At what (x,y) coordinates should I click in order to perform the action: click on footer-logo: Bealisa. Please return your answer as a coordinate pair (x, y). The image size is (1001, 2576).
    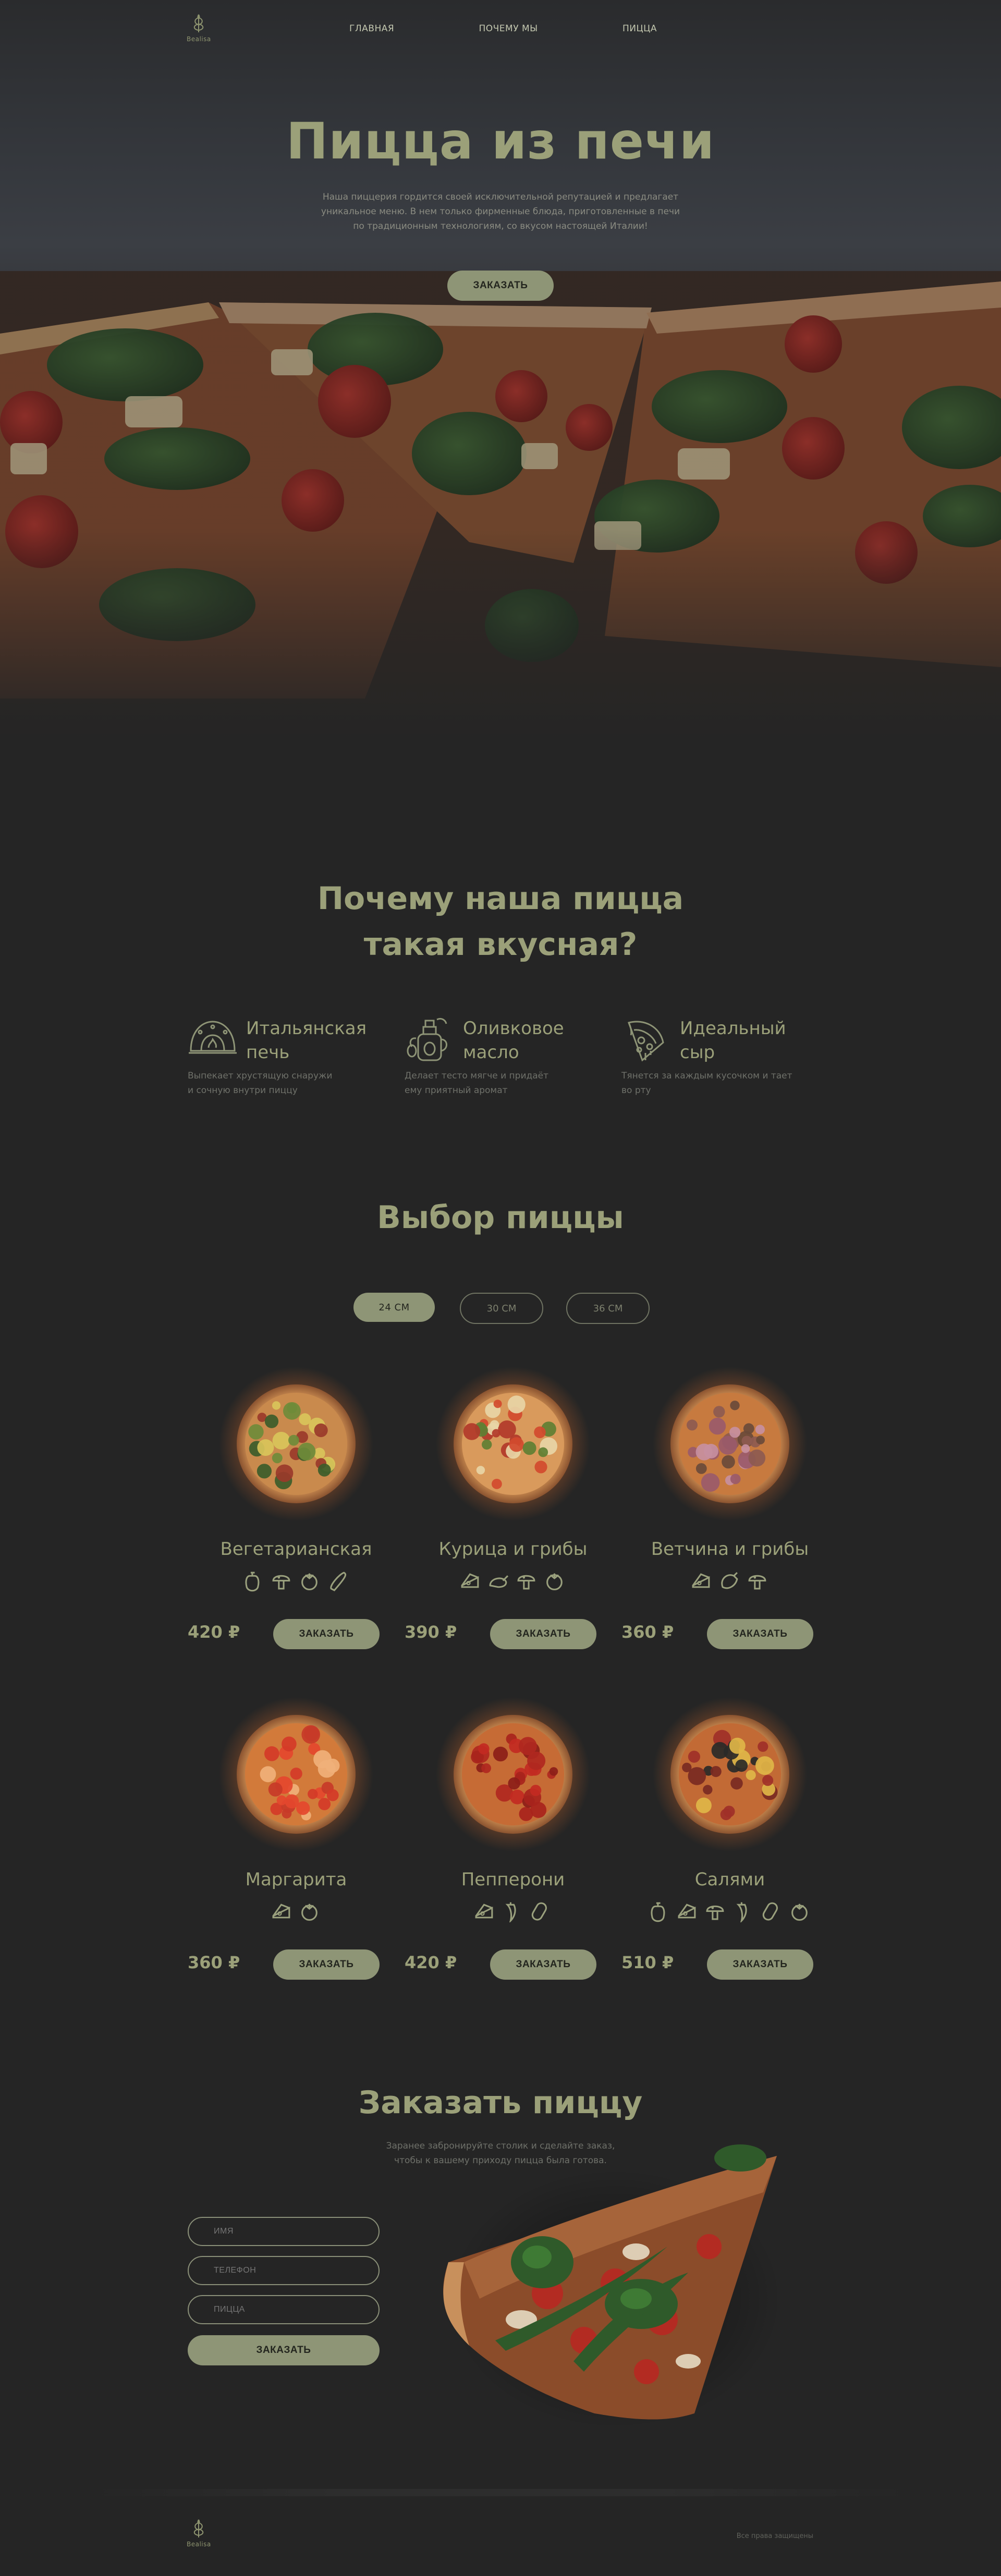
    Looking at the image, I should click on (199, 2533).